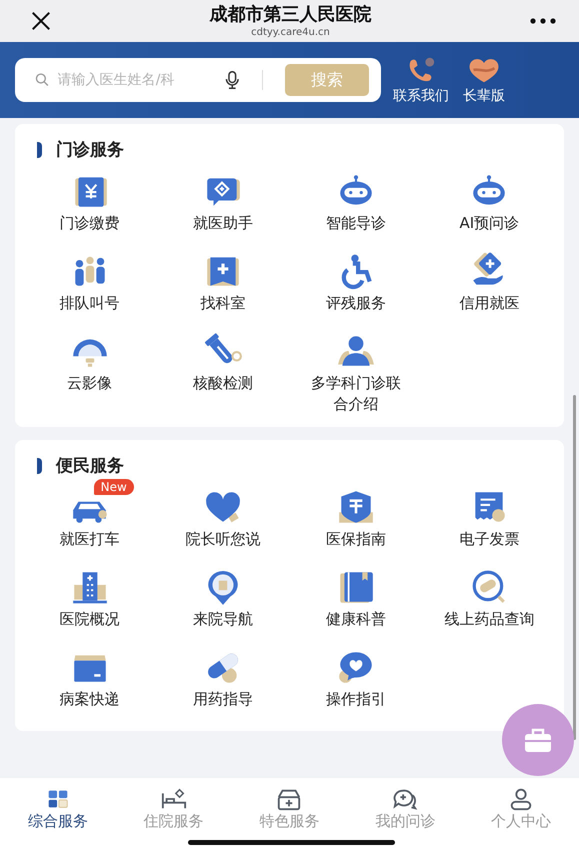 The image size is (579, 855). Describe the element at coordinates (222, 619) in the screenshot. I see `service-label: 来院导航` at that location.